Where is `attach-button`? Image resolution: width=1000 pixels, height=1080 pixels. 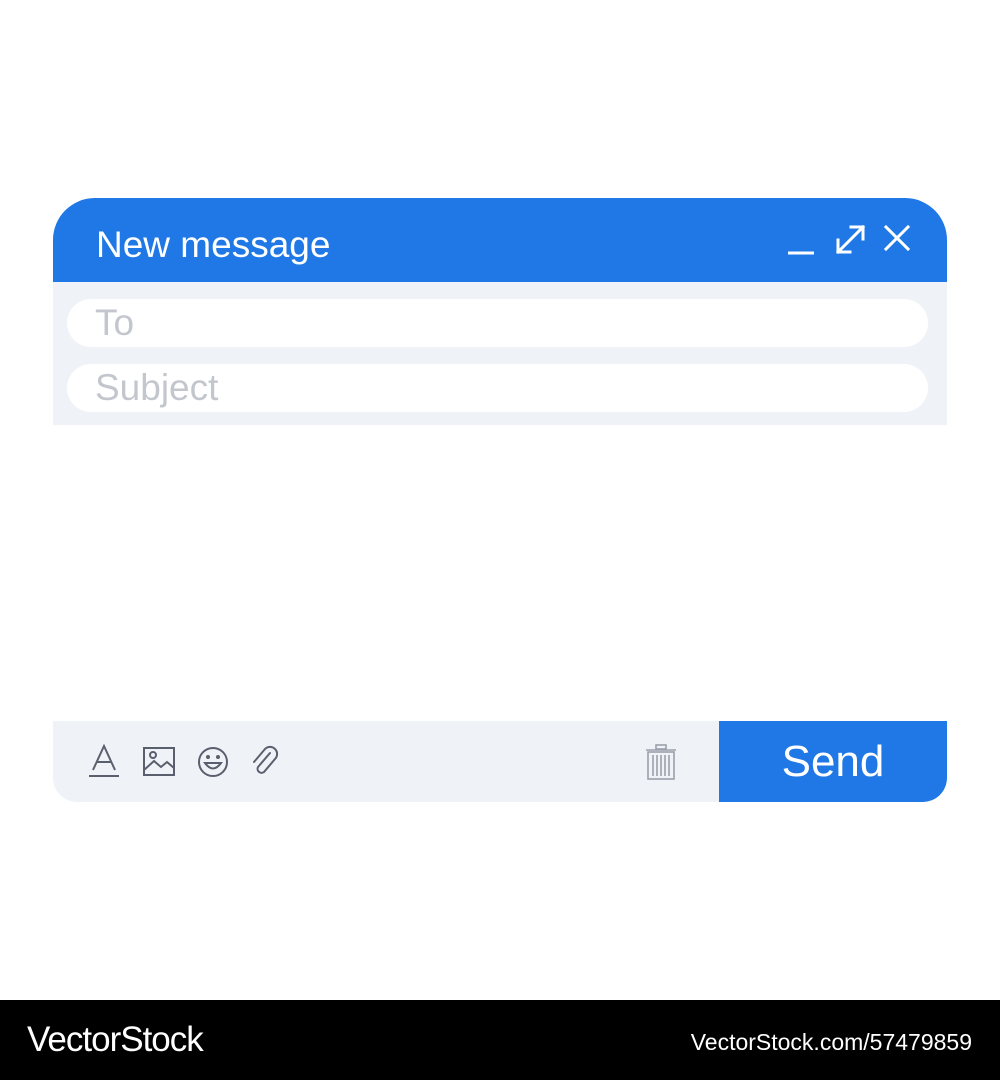 attach-button is located at coordinates (264, 761).